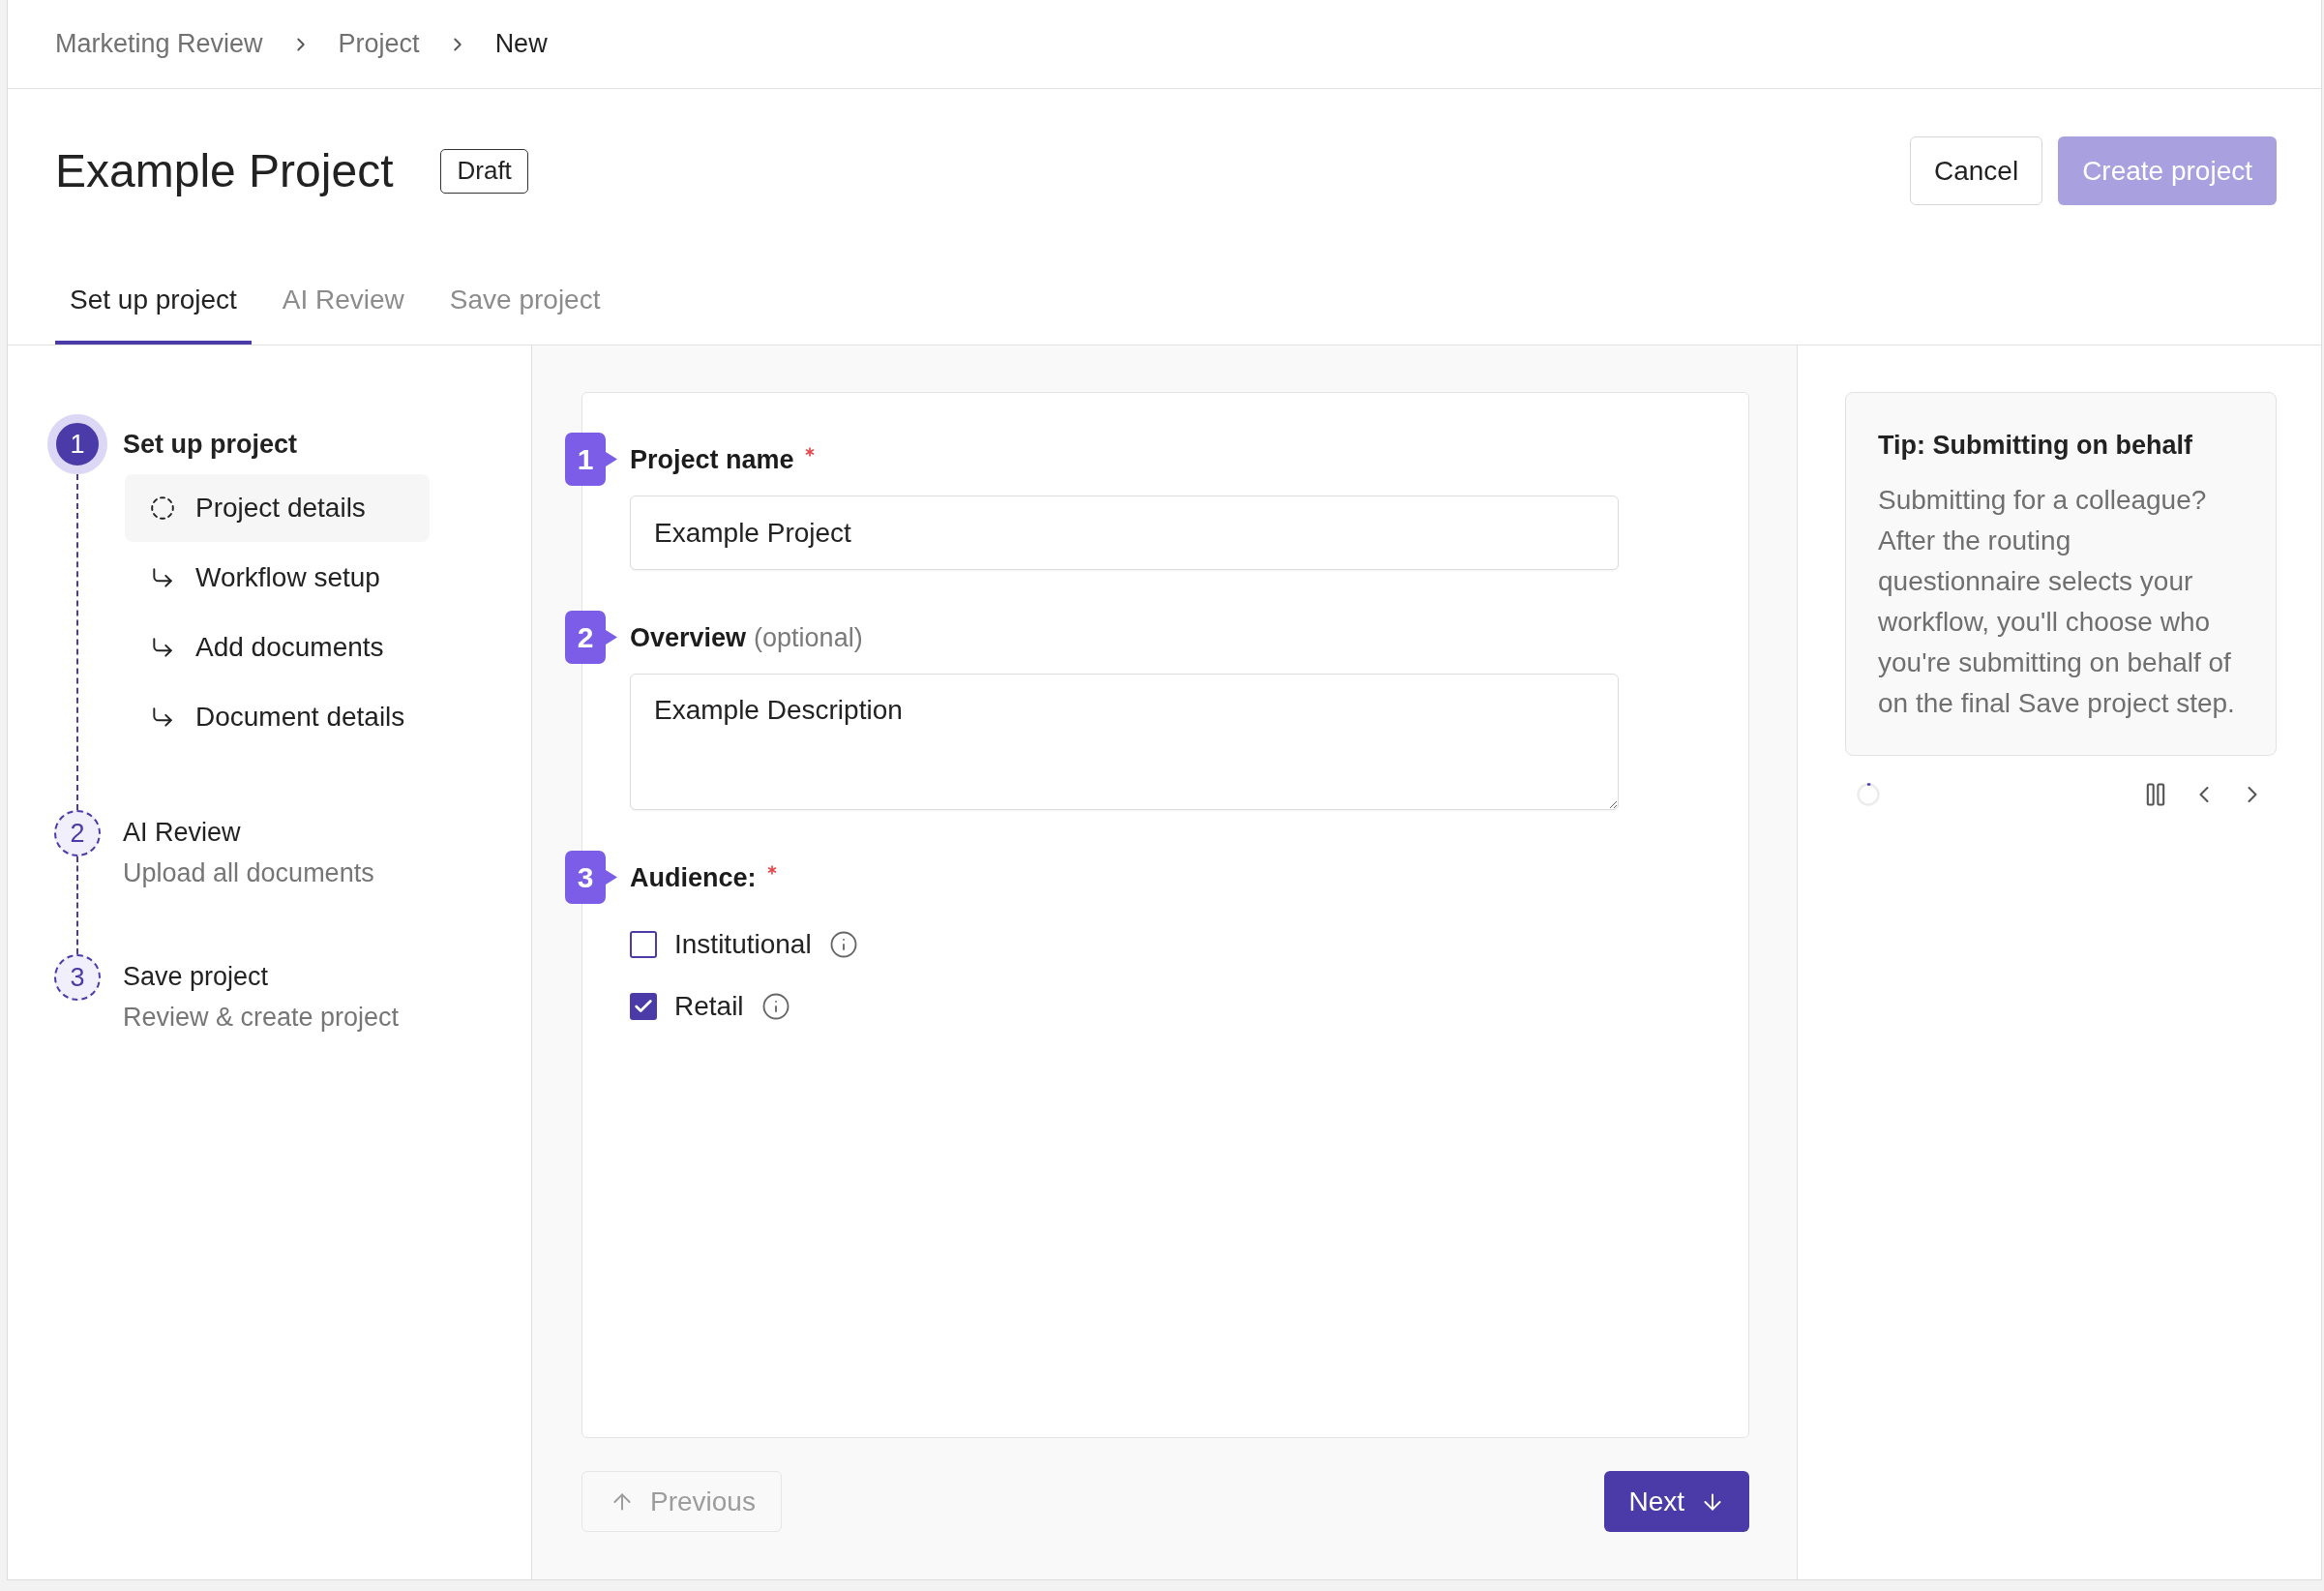  I want to click on substep-item: Workflow setup, so click(278, 578).